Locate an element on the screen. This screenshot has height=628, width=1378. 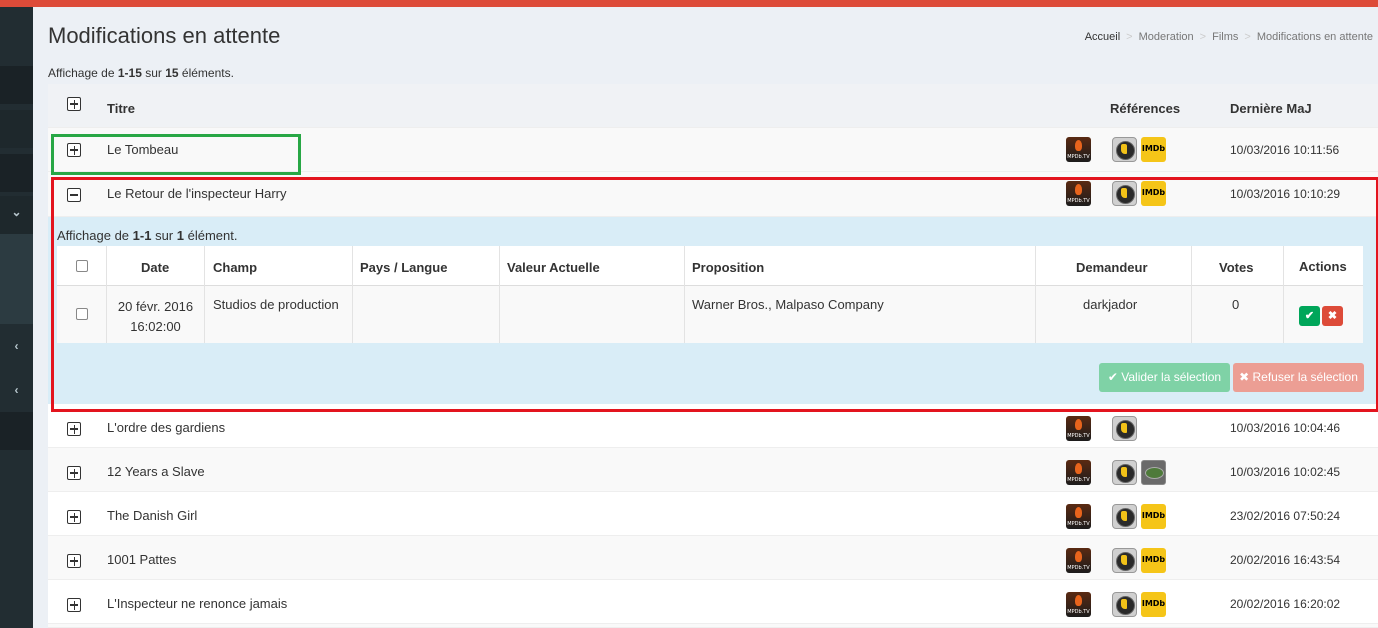
chevron-down-icon: ⌄ is located at coordinates (16, 212).